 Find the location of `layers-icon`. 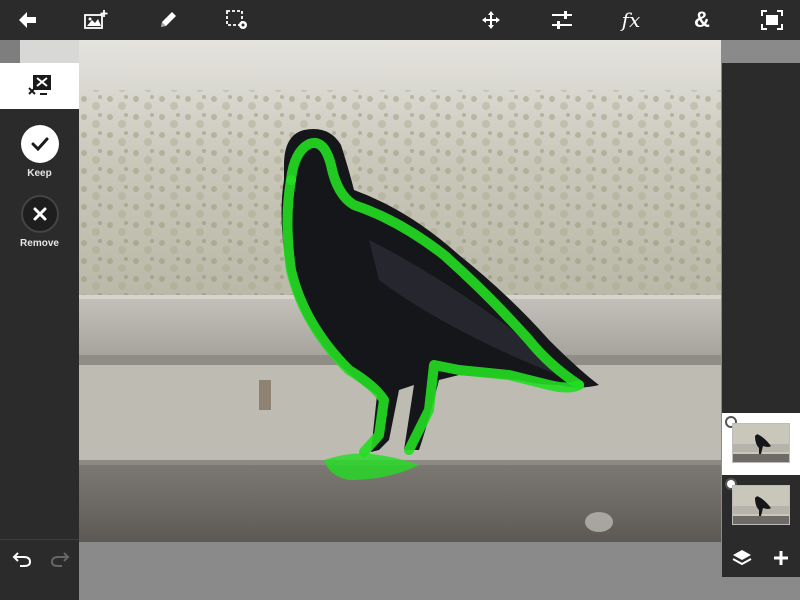

layers-icon is located at coordinates (741, 558).